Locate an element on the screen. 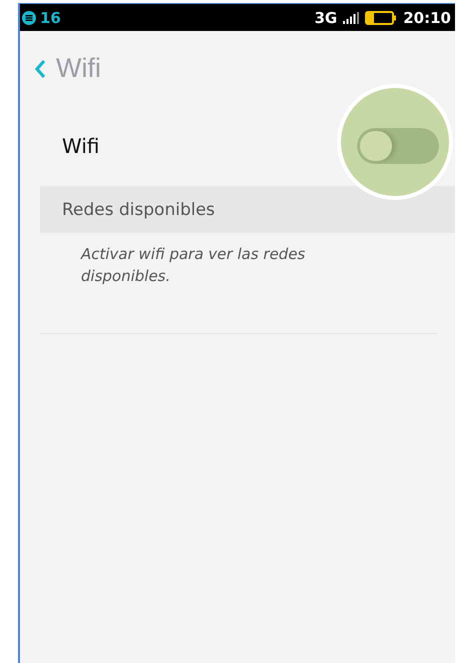  back-icon is located at coordinates (40, 68).